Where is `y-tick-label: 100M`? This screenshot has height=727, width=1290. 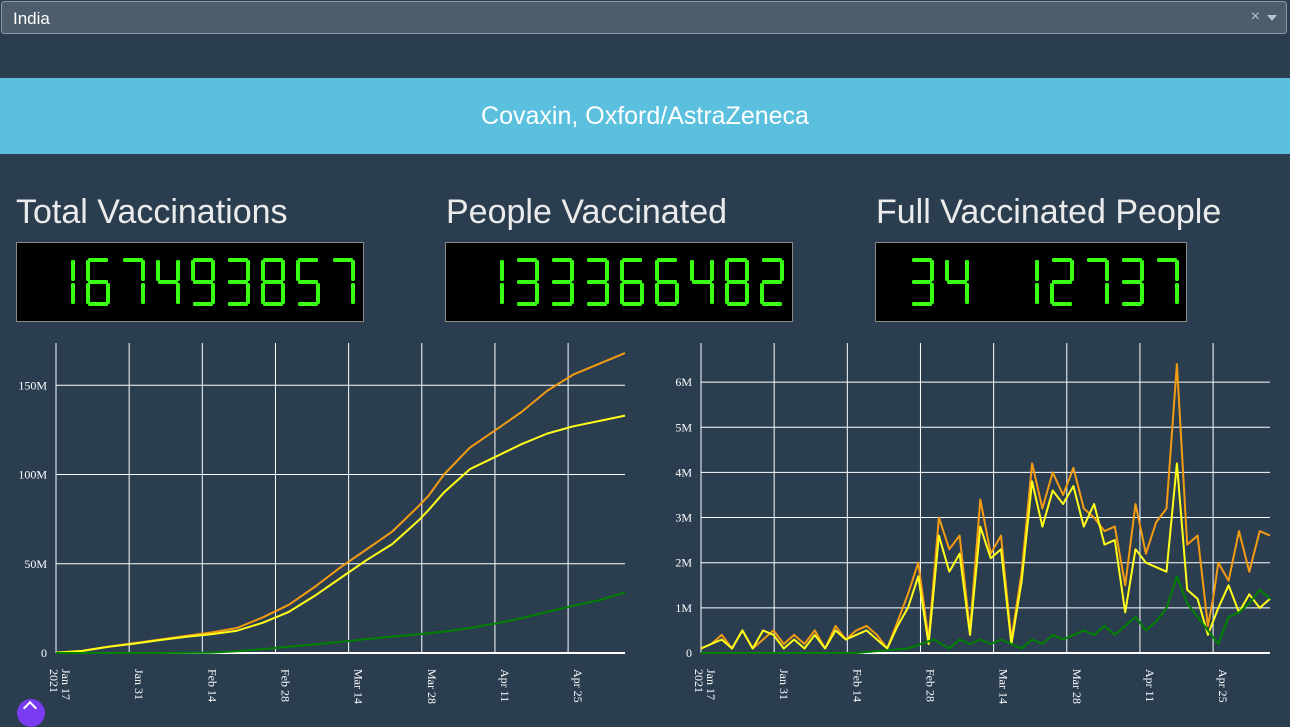 y-tick-label: 100M is located at coordinates (32, 475).